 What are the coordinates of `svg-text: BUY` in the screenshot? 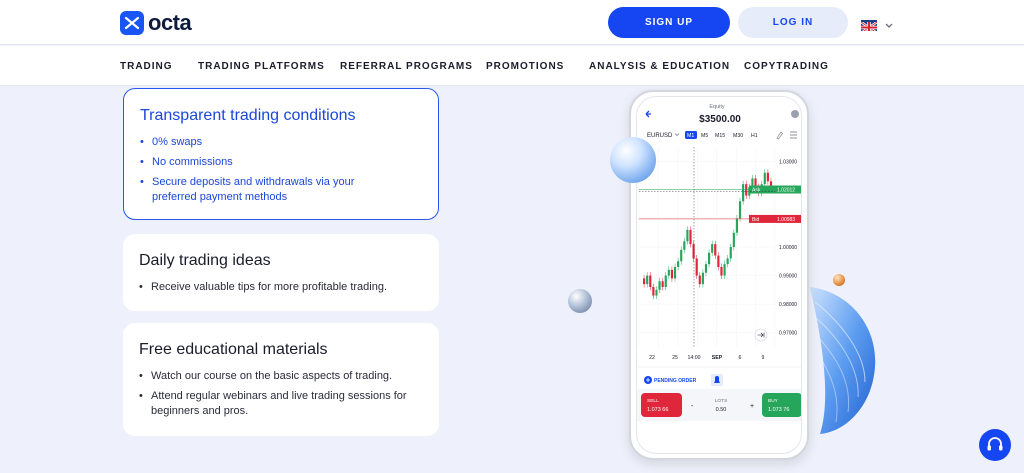 It's located at (773, 401).